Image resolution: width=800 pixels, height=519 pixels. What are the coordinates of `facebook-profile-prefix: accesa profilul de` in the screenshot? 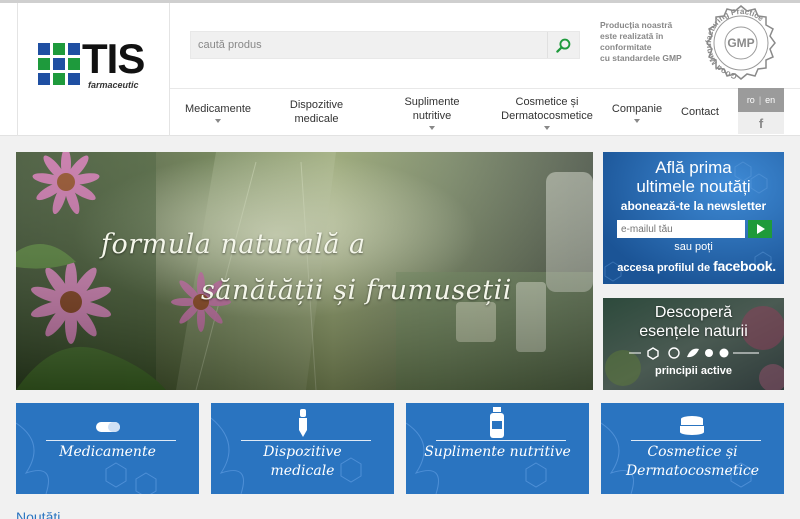 It's located at (664, 268).